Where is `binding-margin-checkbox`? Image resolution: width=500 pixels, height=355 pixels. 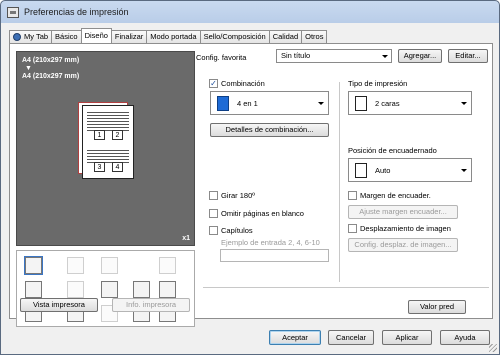
binding-margin-checkbox is located at coordinates (352, 195).